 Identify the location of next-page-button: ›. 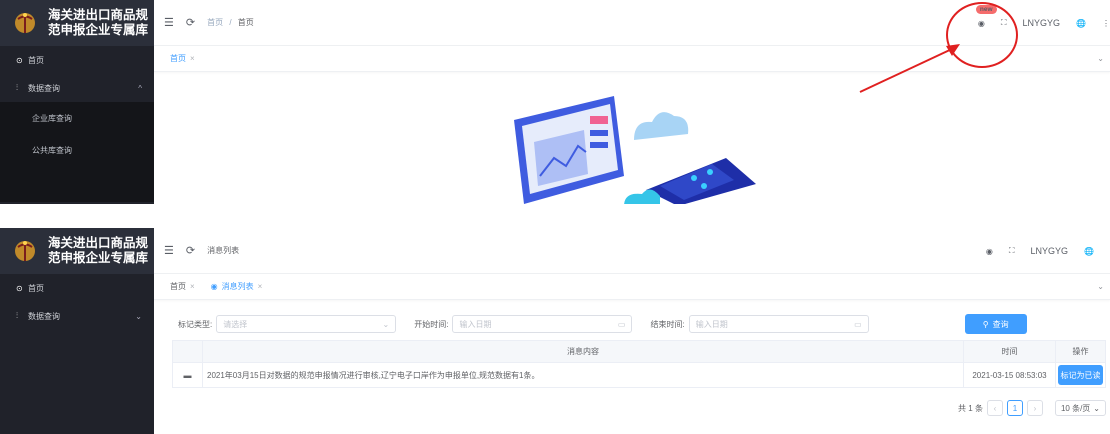
(1034, 408).